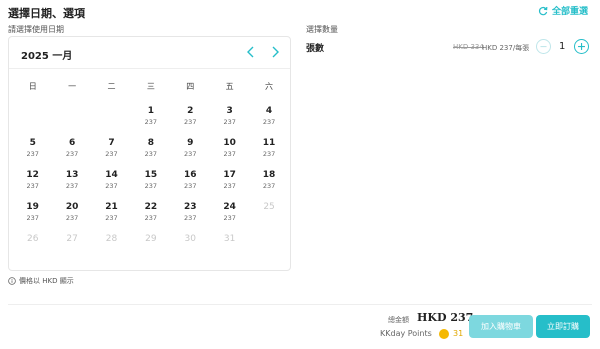 This screenshot has height=349, width=600. I want to click on calendar-day: 1 237, so click(150, 121).